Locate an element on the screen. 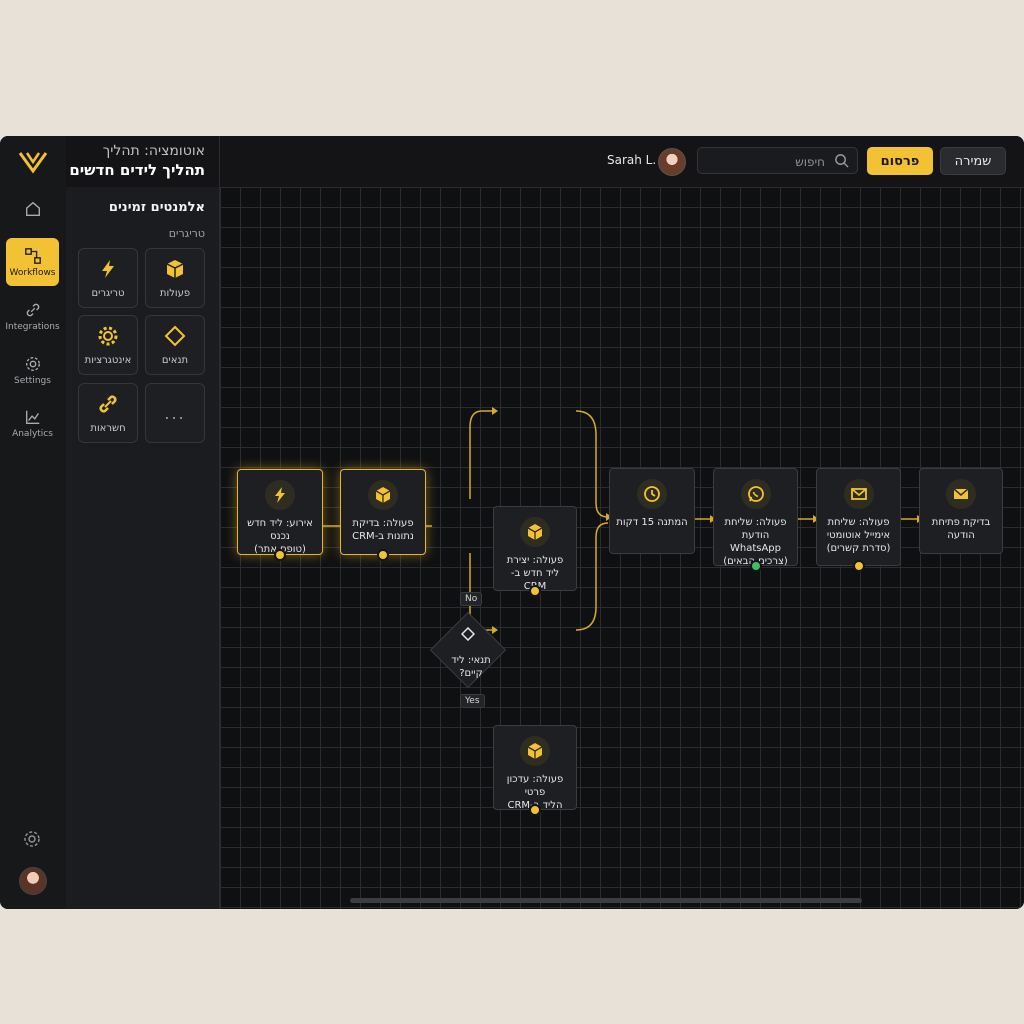 Image resolution: width=1024 pixels, height=1024 pixels. node-whatsapp-port is located at coordinates (755, 566).